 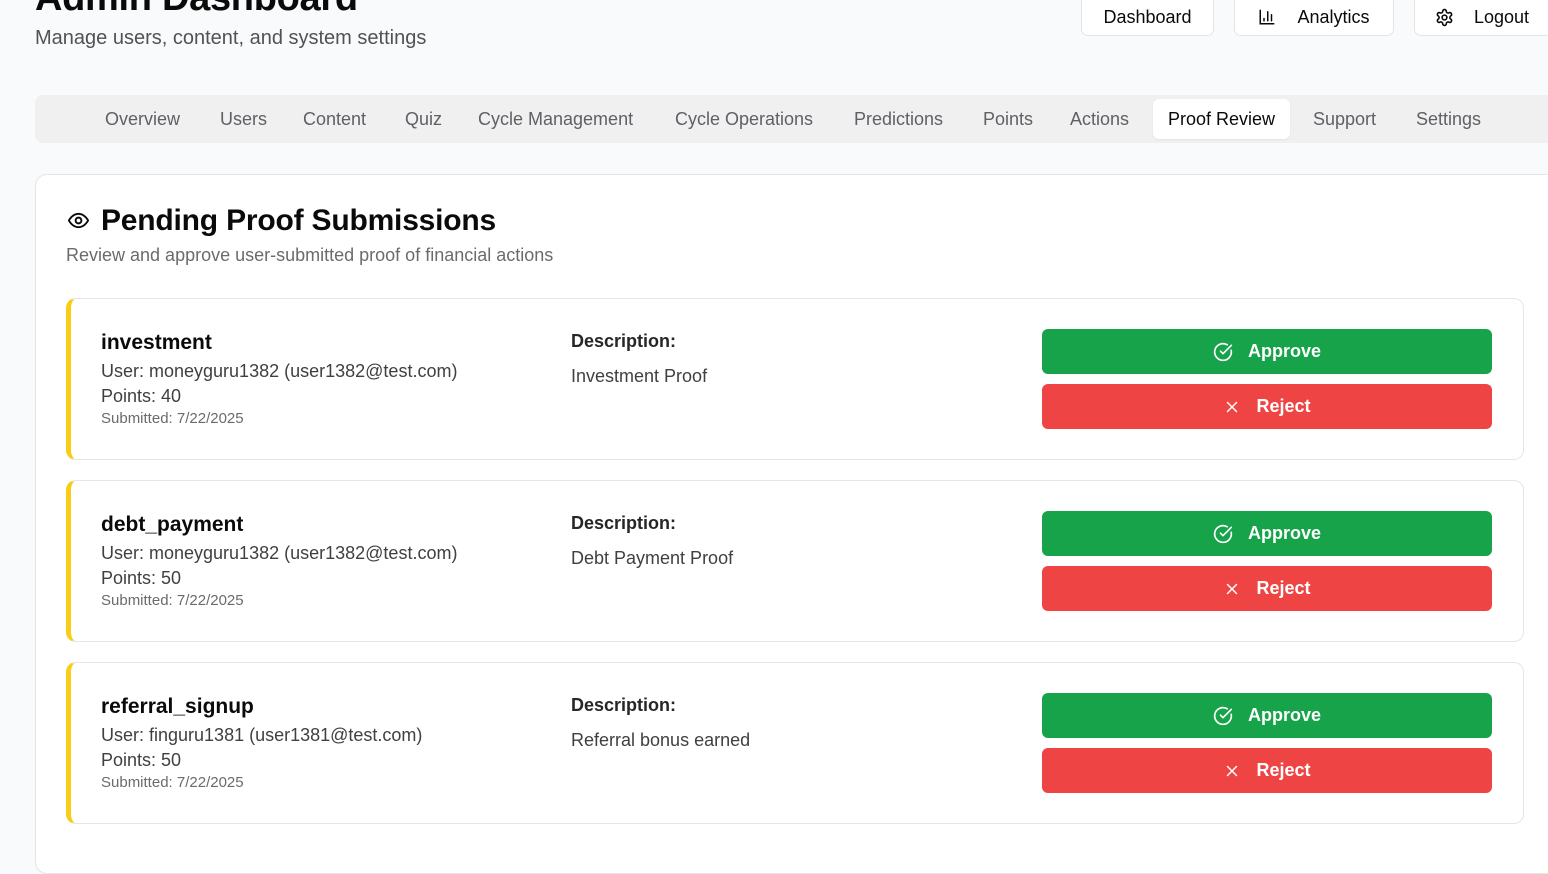 What do you see at coordinates (1333, 16) in the screenshot?
I see `analytics-button-label: Analytics` at bounding box center [1333, 16].